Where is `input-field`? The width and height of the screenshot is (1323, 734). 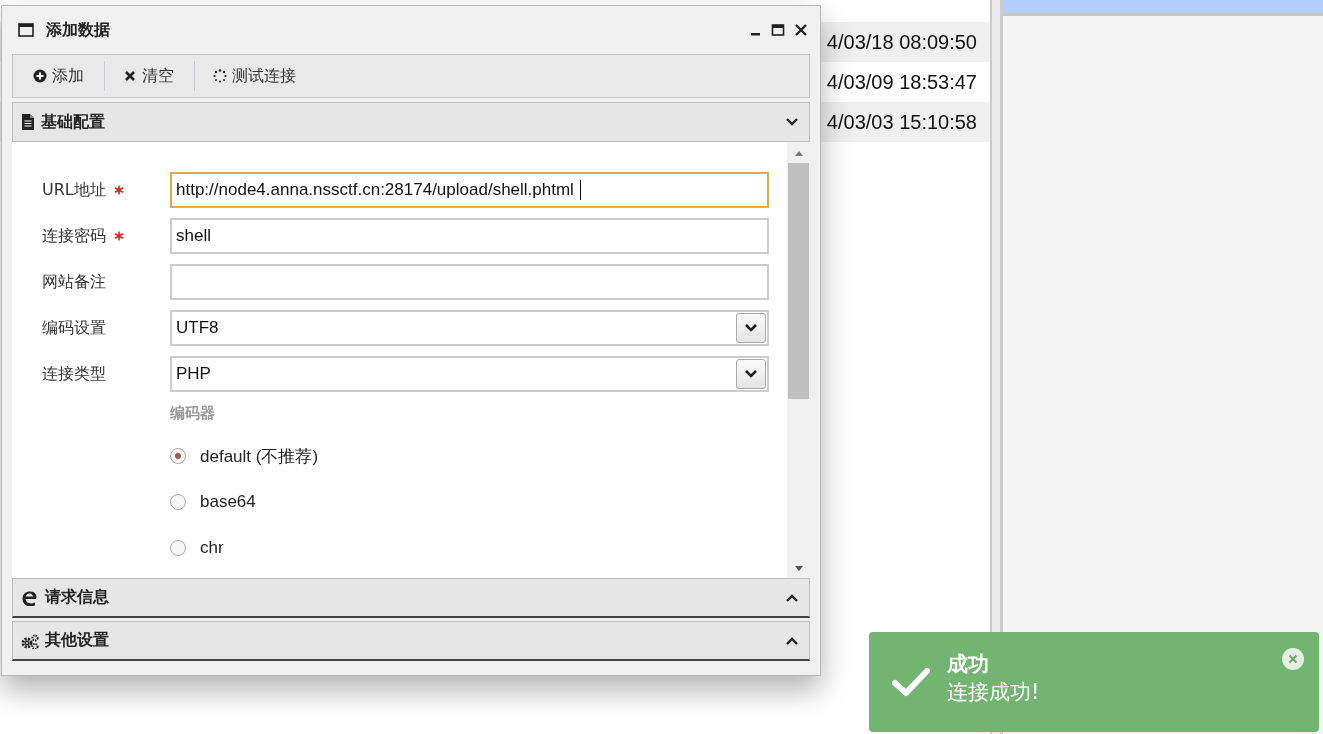
input-field is located at coordinates (469, 282).